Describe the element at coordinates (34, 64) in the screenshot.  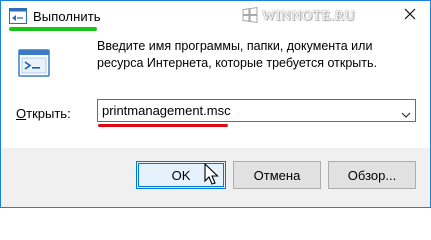
I see `run-dialog-icon` at that location.